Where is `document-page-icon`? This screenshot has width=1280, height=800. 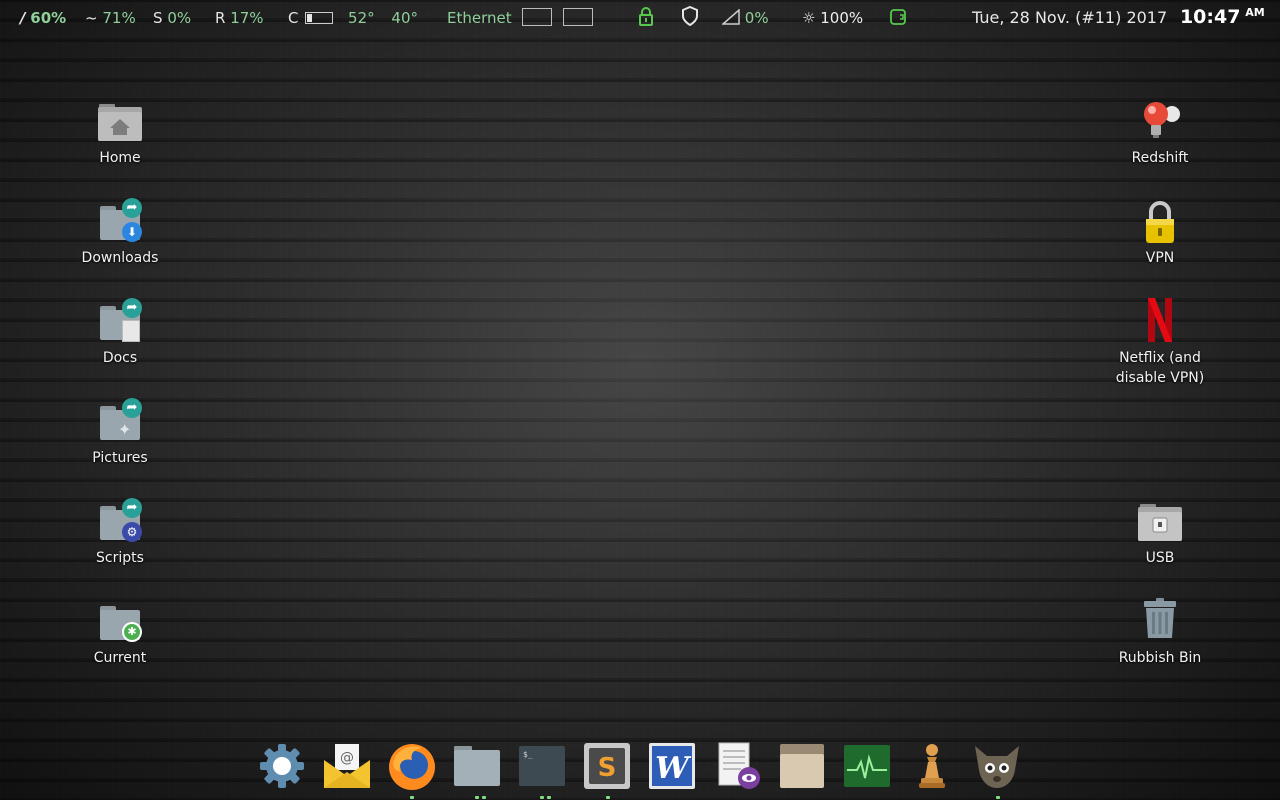 document-page-icon is located at coordinates (131, 331).